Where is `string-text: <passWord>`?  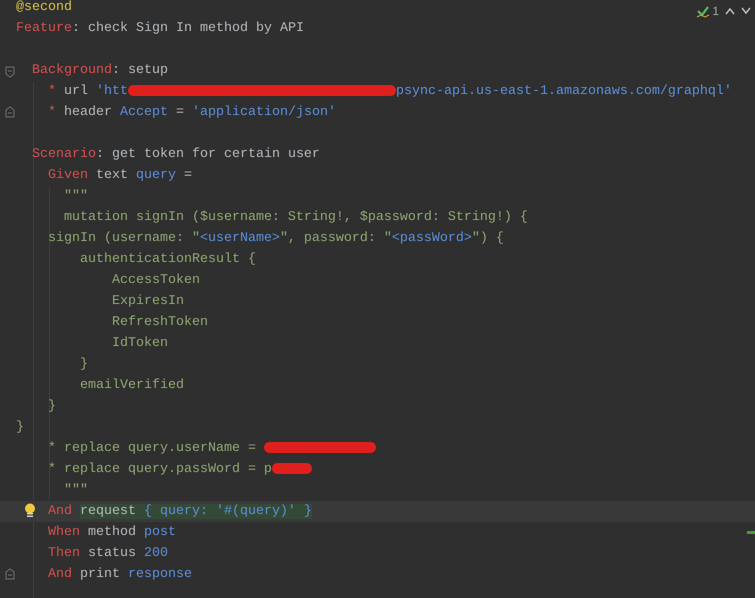
string-text: <passWord> is located at coordinates (432, 238).